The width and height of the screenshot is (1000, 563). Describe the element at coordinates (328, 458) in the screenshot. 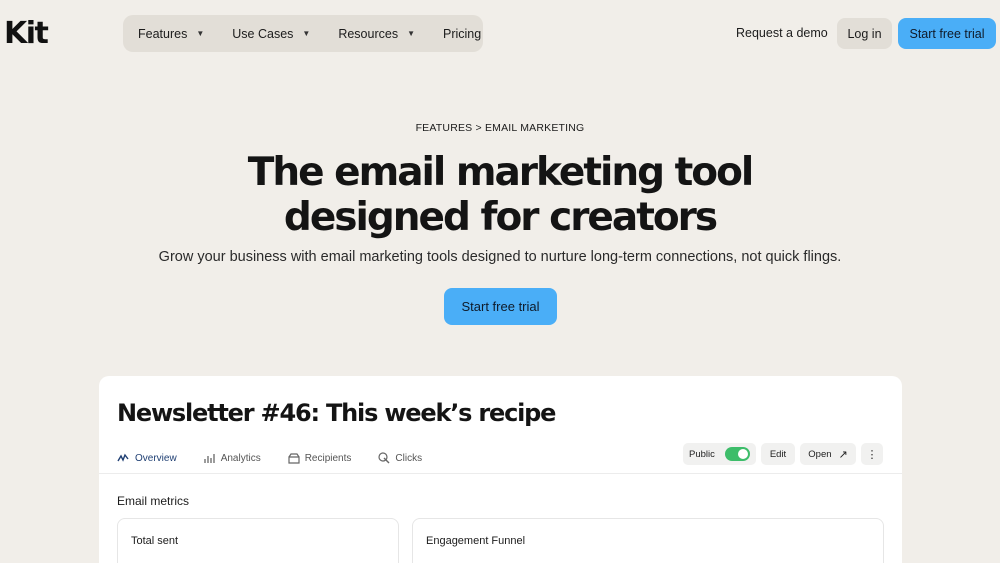

I see `tab-label: Recipients` at that location.